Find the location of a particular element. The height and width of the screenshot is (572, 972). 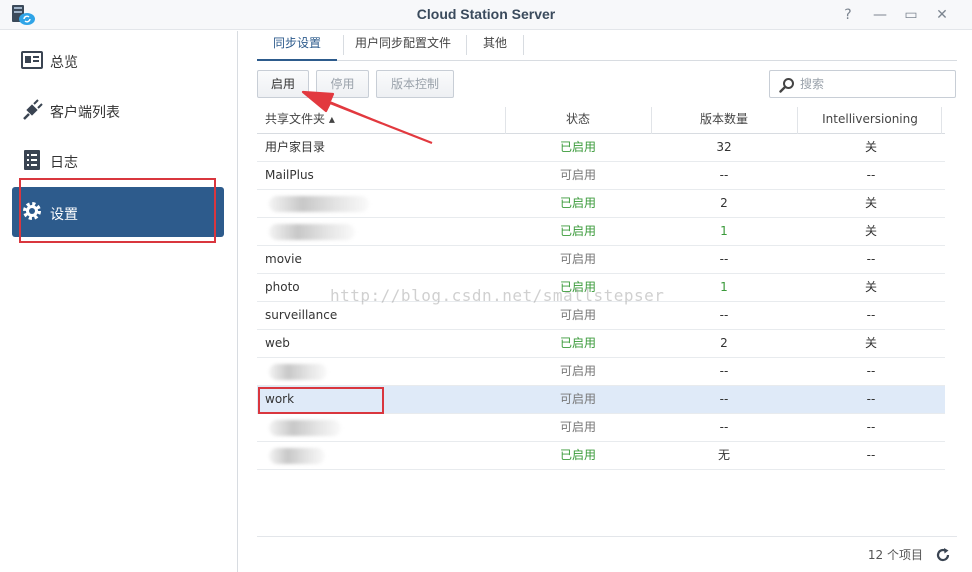

shared-folder-name: 用户家目录 is located at coordinates (295, 147).